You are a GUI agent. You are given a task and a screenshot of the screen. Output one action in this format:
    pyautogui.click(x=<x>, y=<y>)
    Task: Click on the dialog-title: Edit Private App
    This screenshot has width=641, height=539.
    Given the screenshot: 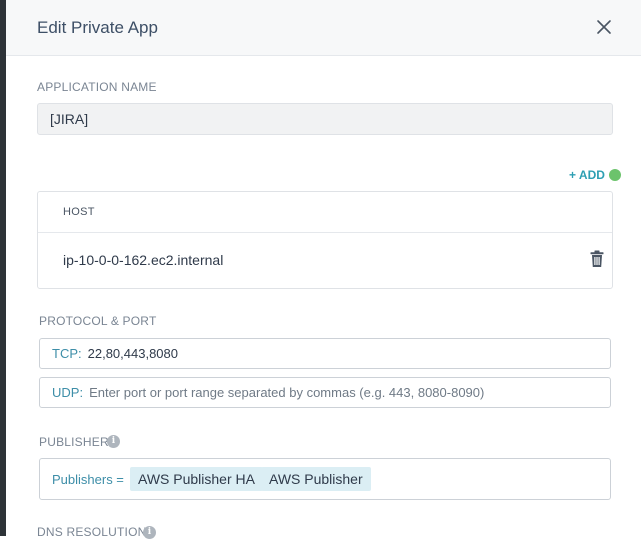 What is the action you would take?
    pyautogui.click(x=97, y=27)
    